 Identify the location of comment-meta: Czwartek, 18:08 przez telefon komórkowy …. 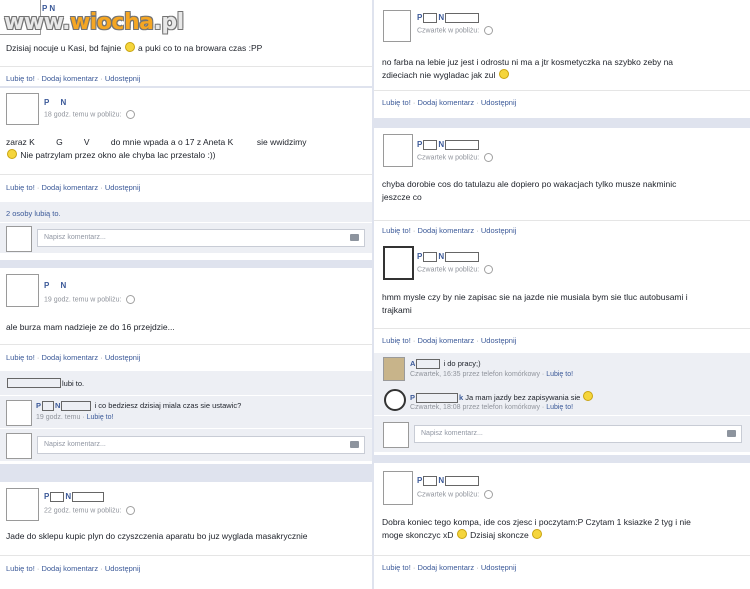
(492, 407).